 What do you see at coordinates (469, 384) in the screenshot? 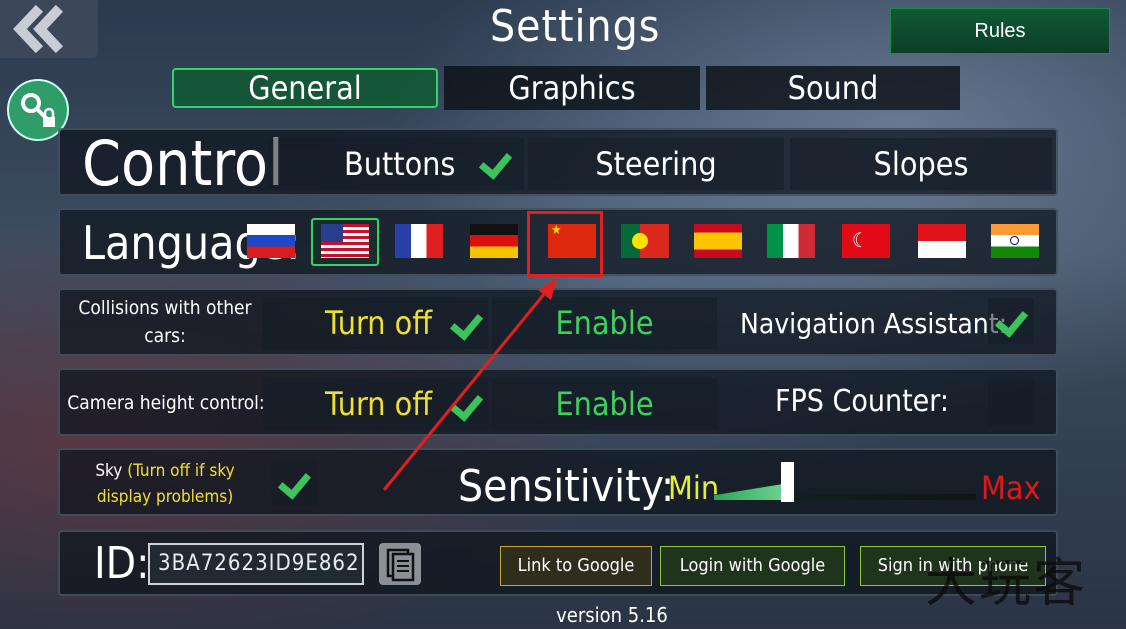
I see `annotation-arrow-icon` at bounding box center [469, 384].